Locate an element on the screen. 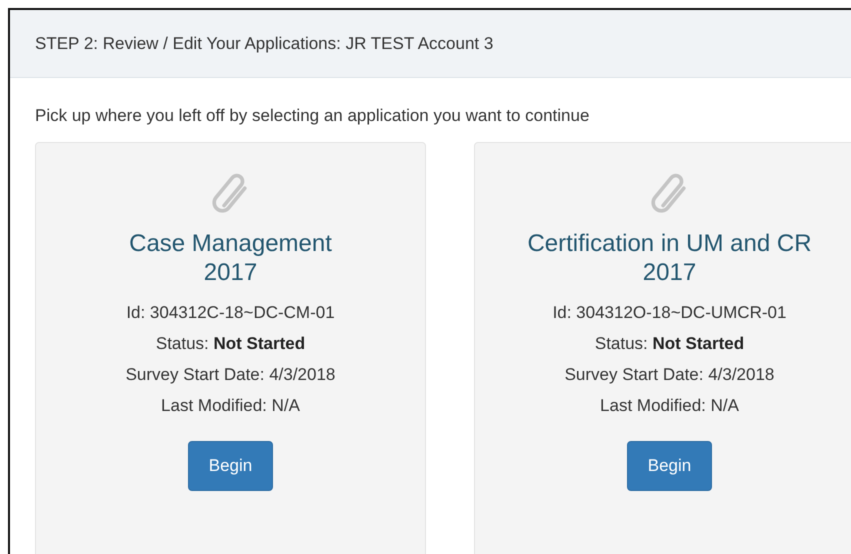 The height and width of the screenshot is (554, 851). application-id: Id: 304312C-18~DC-CM-01 is located at coordinates (230, 313).